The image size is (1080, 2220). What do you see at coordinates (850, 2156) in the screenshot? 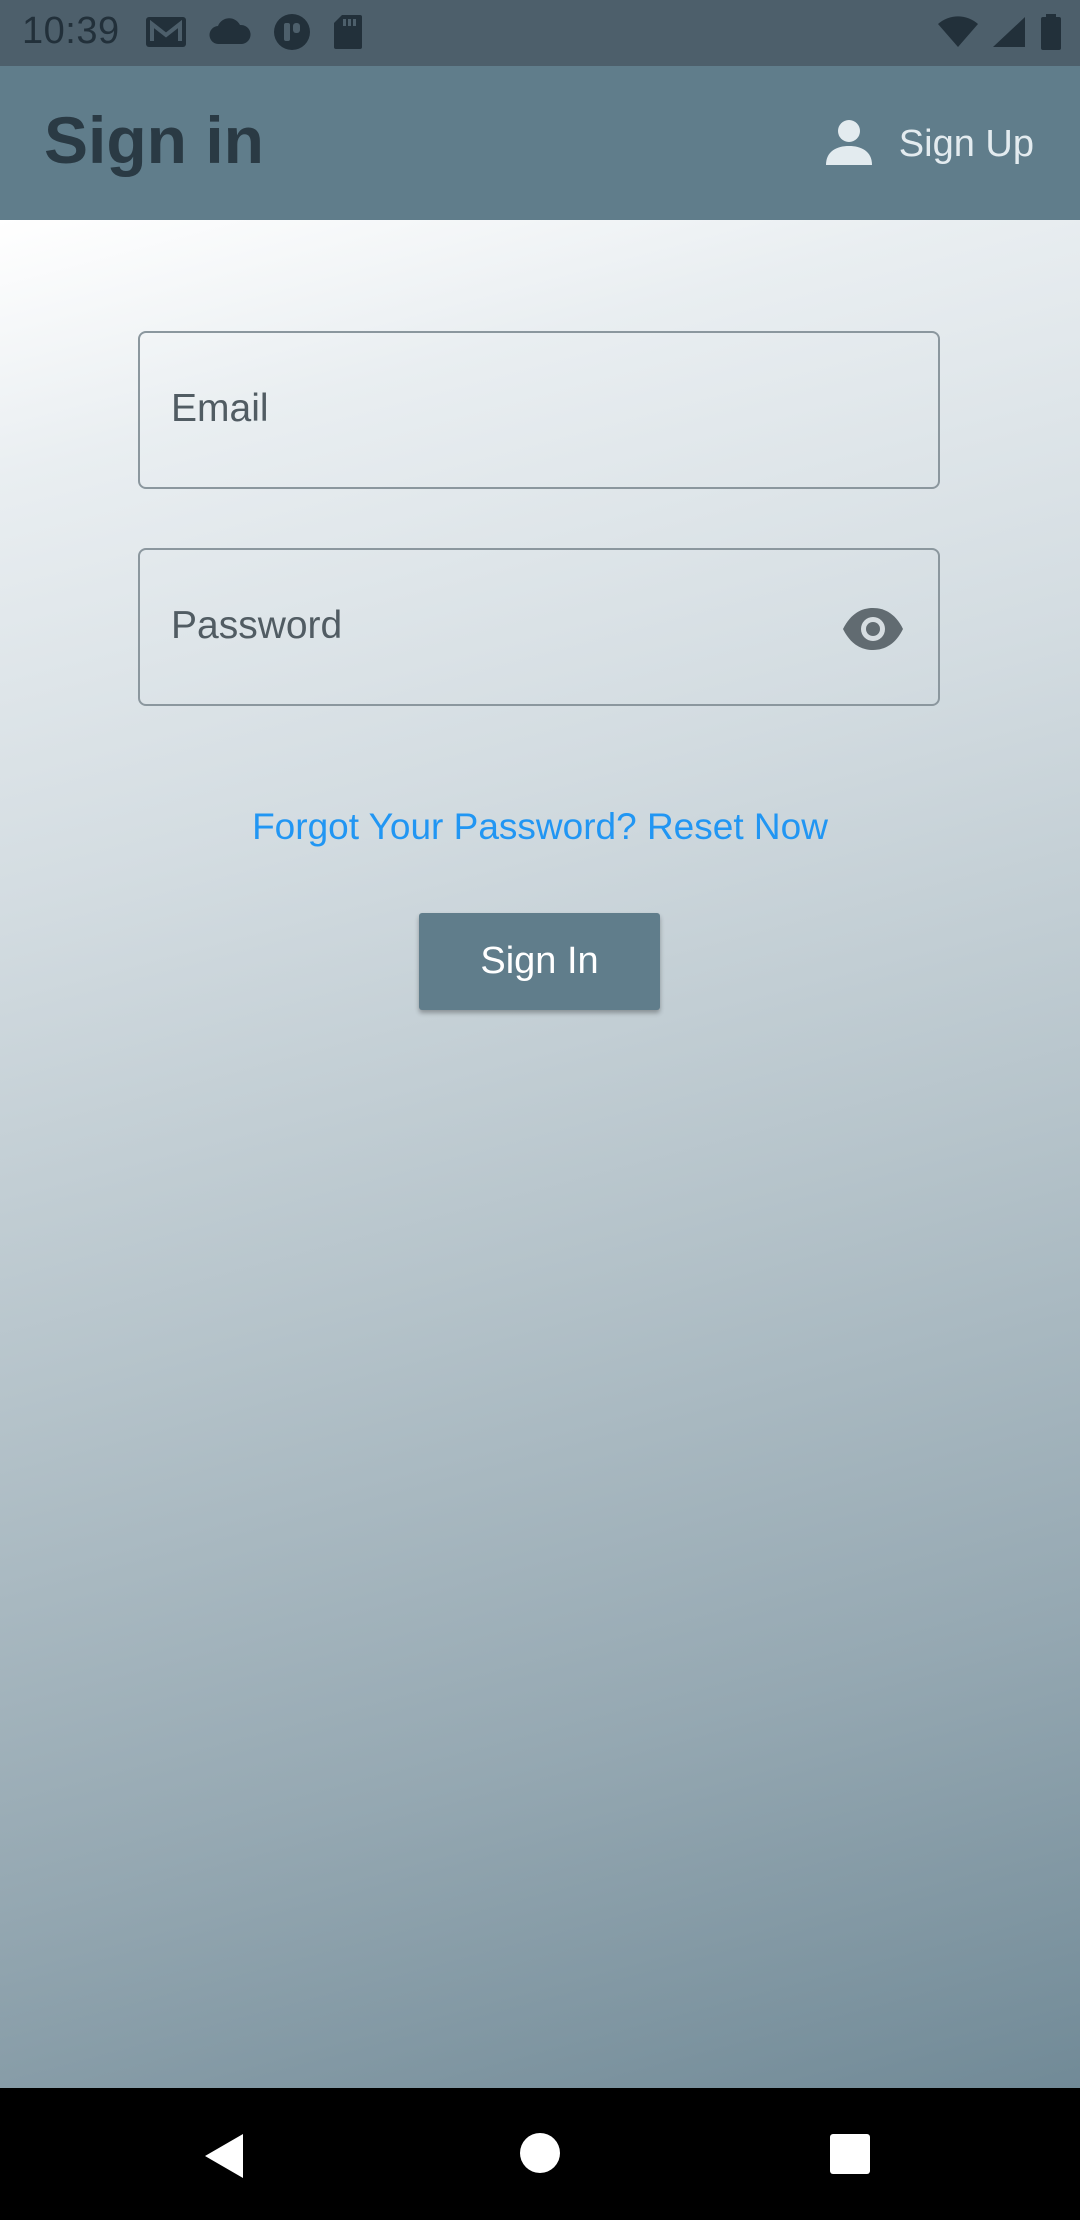
I see `recents-icon` at bounding box center [850, 2156].